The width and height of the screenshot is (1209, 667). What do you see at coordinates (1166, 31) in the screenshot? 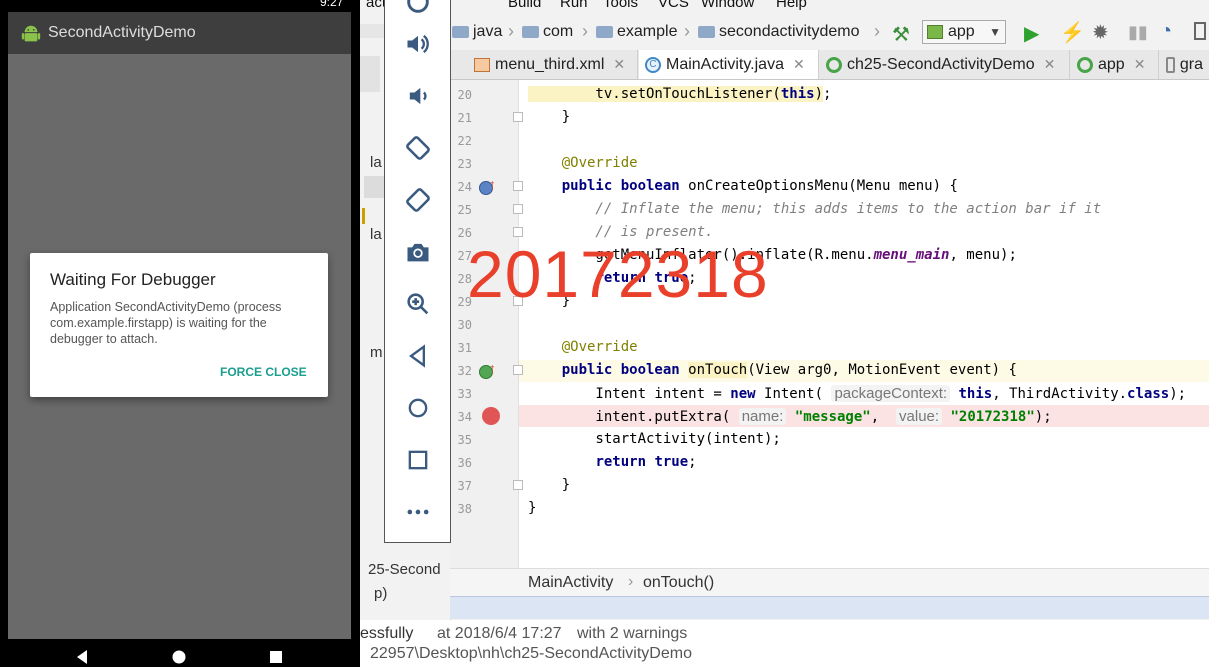
I see `gauge-icon: ◔` at bounding box center [1166, 31].